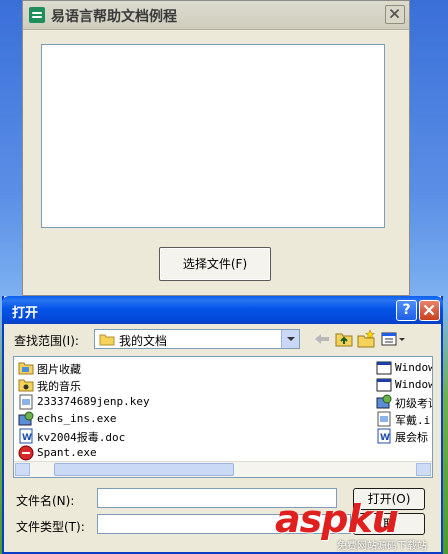 This screenshot has width=448, height=554. Describe the element at coordinates (50, 527) in the screenshot. I see `file-type-label: 文件类型(T):` at that location.